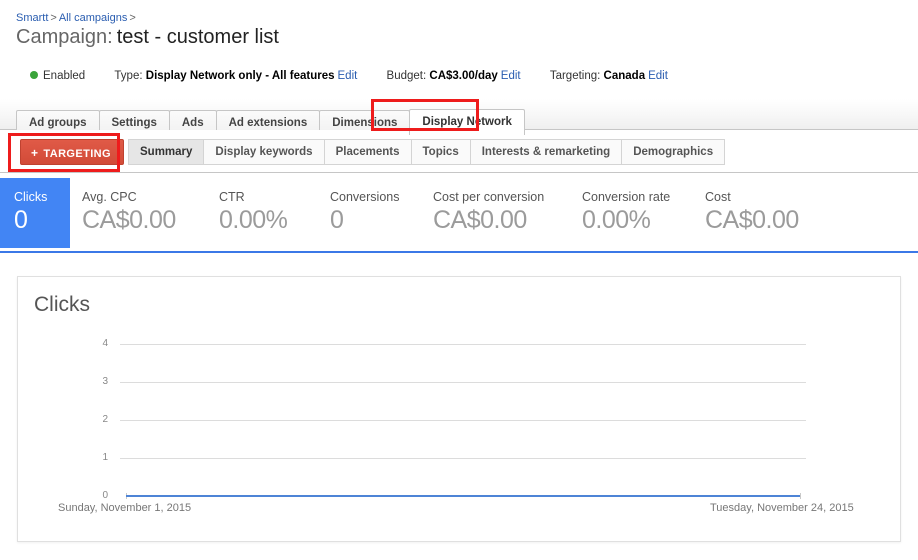 The width and height of the screenshot is (918, 560). I want to click on metric-label: Conversion rate, so click(626, 197).